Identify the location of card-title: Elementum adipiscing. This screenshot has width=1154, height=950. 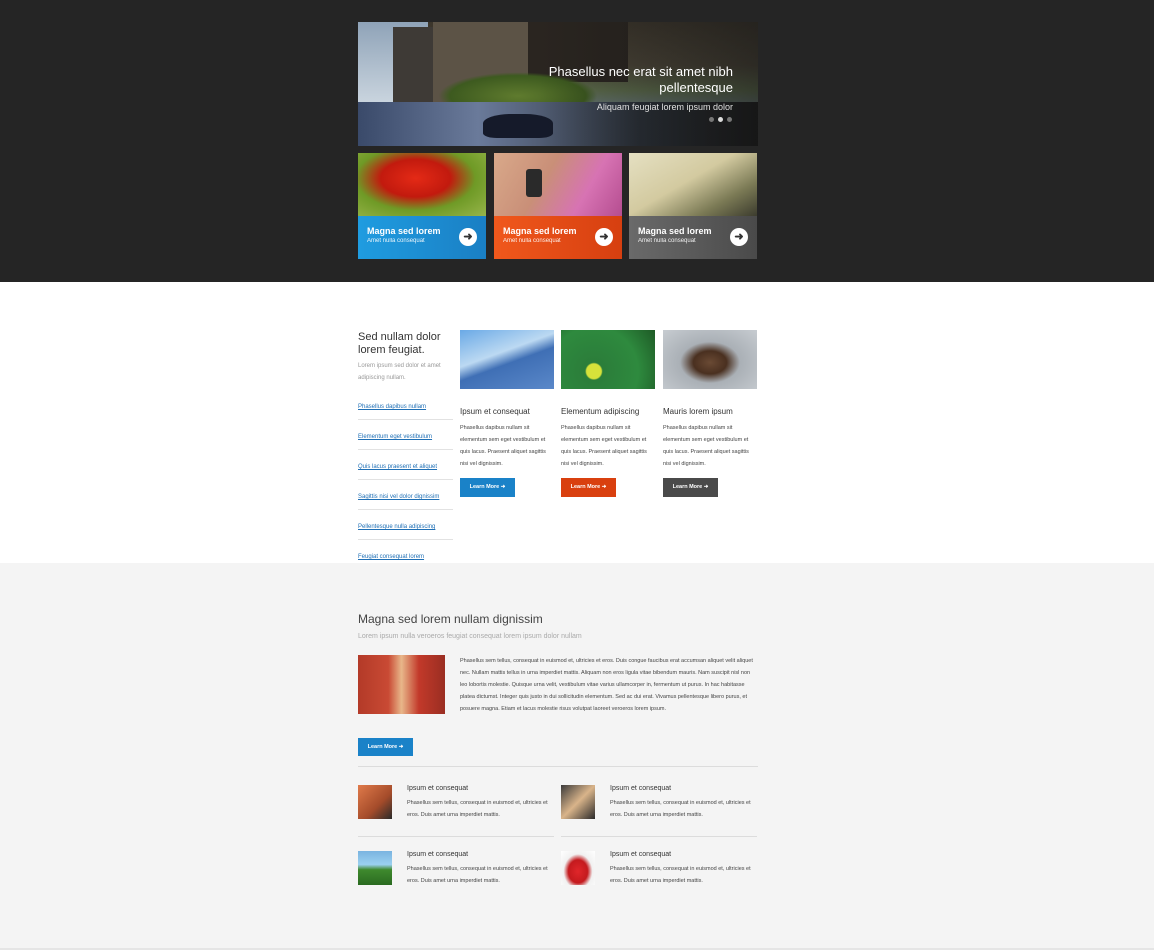
(600, 411).